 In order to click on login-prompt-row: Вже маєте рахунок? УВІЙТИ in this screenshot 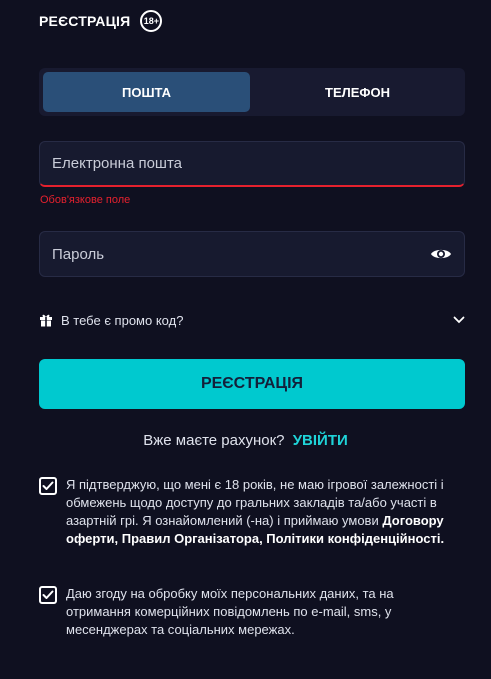, I will do `click(245, 440)`.